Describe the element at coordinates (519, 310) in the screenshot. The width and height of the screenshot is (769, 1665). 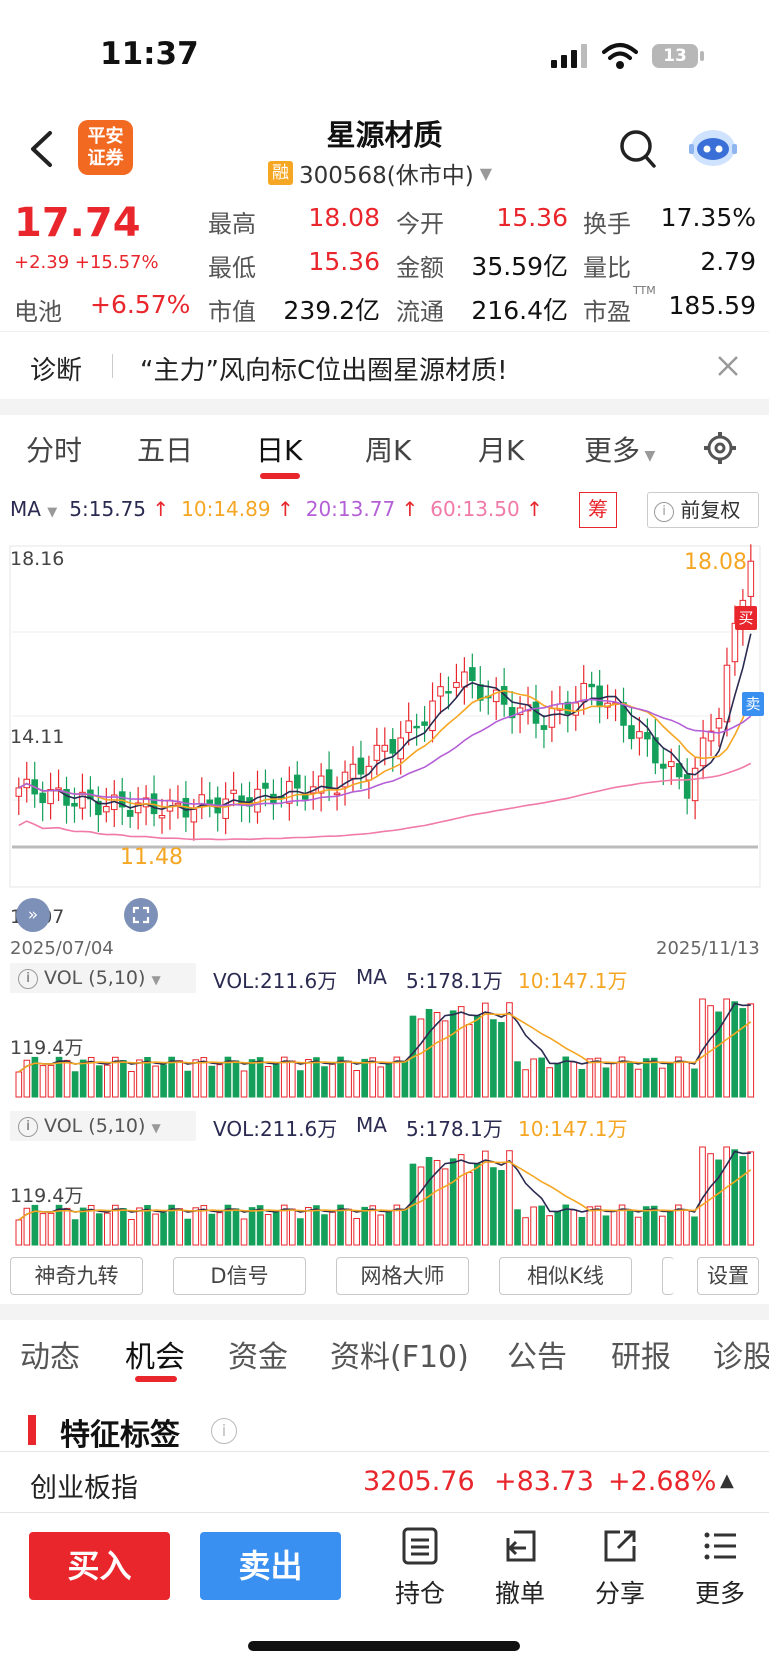
I see `quote-value: 216.4亿` at that location.